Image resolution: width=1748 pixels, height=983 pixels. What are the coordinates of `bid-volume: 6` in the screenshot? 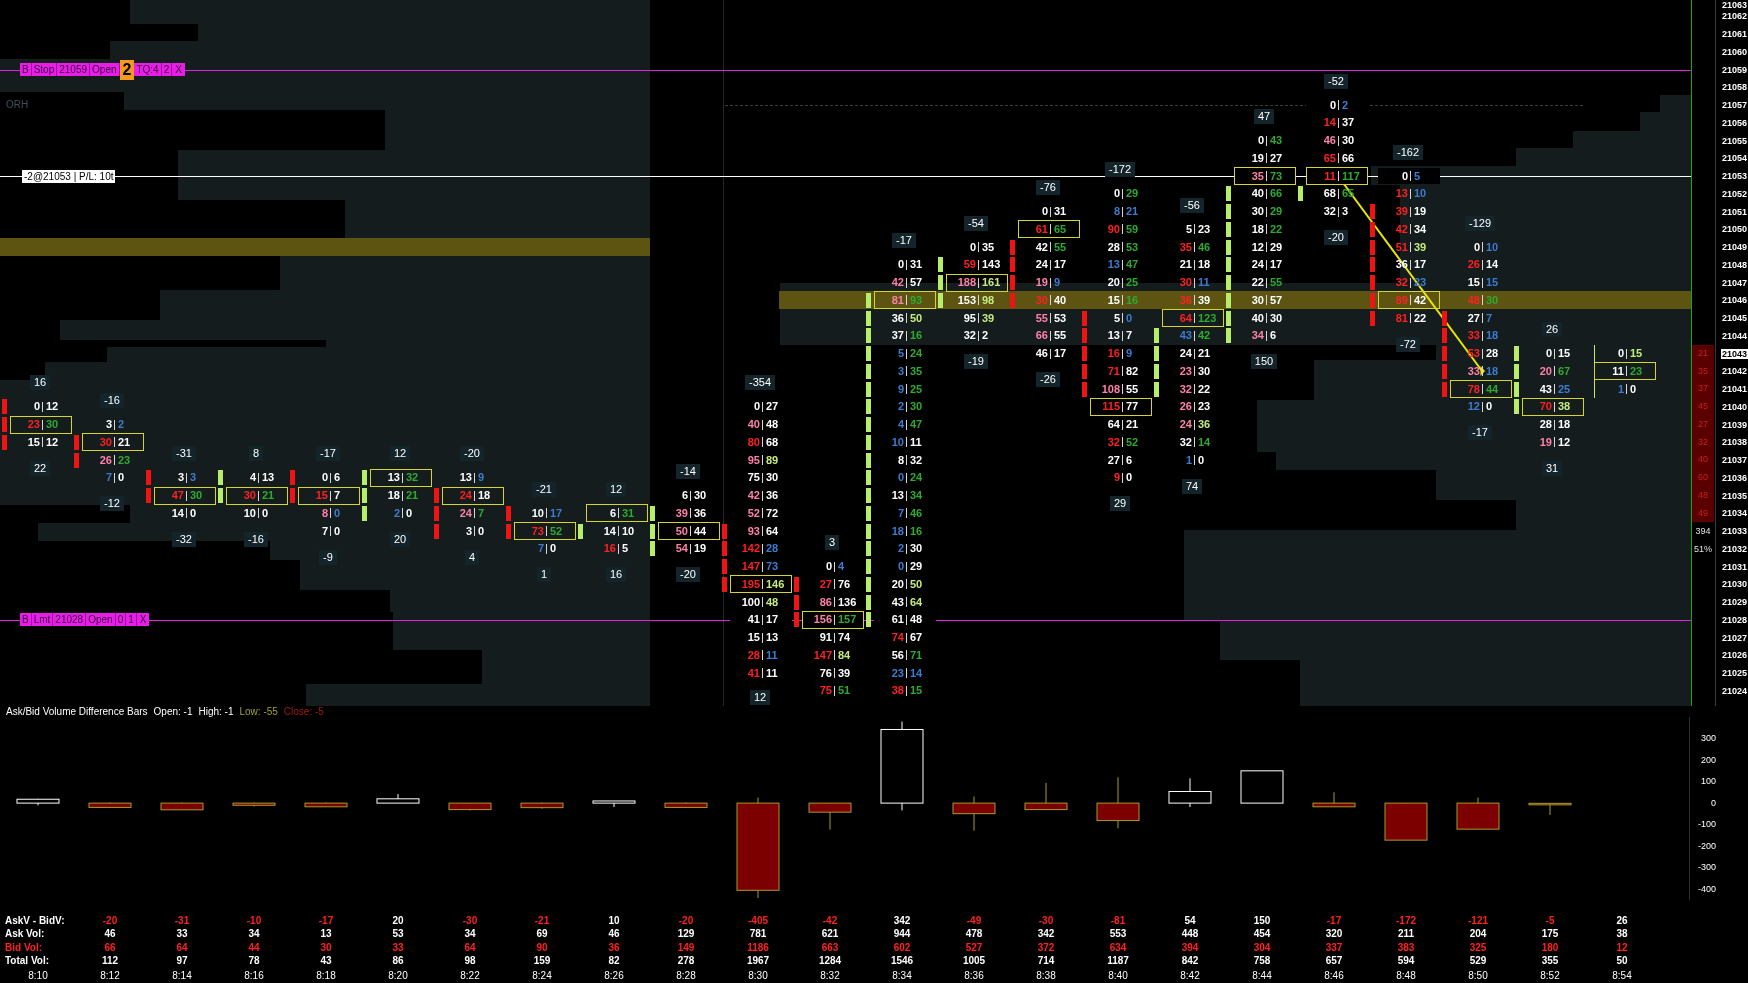 It's located at (684, 495).